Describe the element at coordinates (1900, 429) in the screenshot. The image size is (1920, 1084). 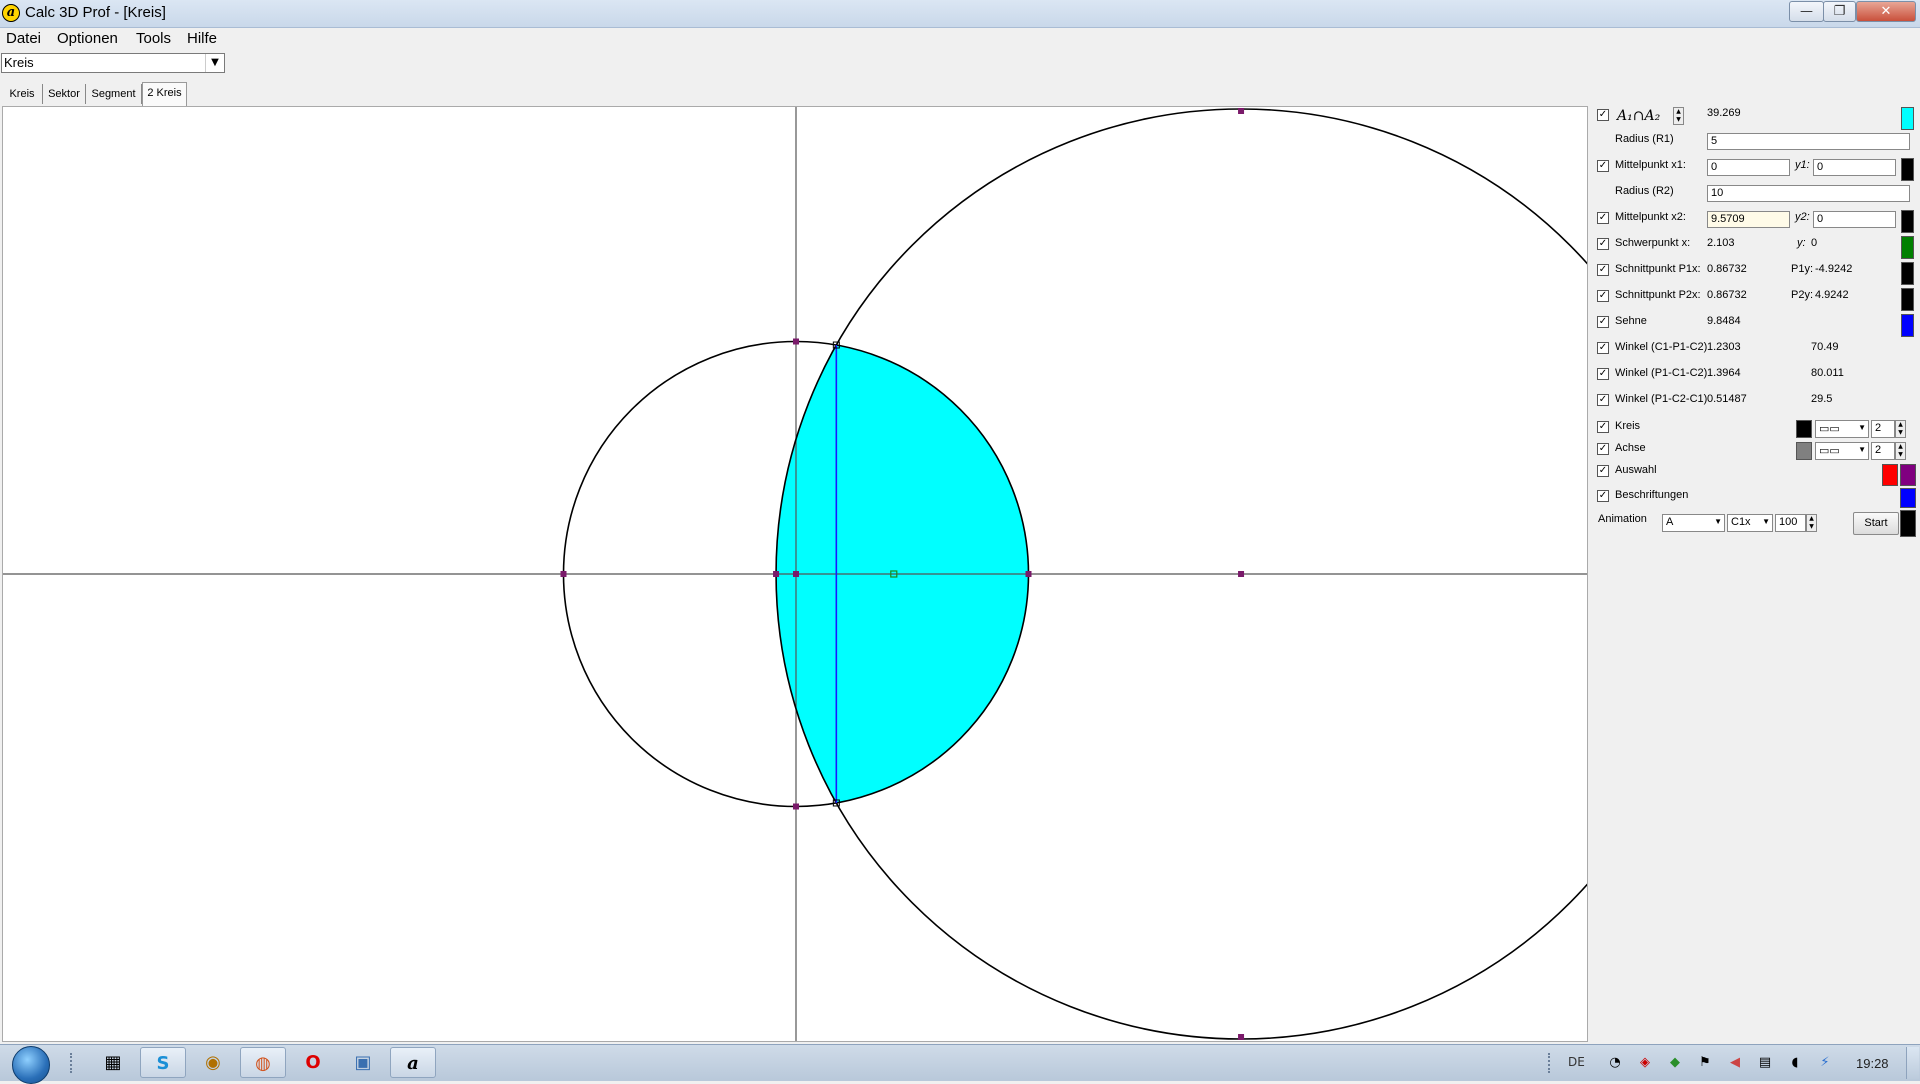
I see `circle-width-spinner: ▲ ▼` at that location.